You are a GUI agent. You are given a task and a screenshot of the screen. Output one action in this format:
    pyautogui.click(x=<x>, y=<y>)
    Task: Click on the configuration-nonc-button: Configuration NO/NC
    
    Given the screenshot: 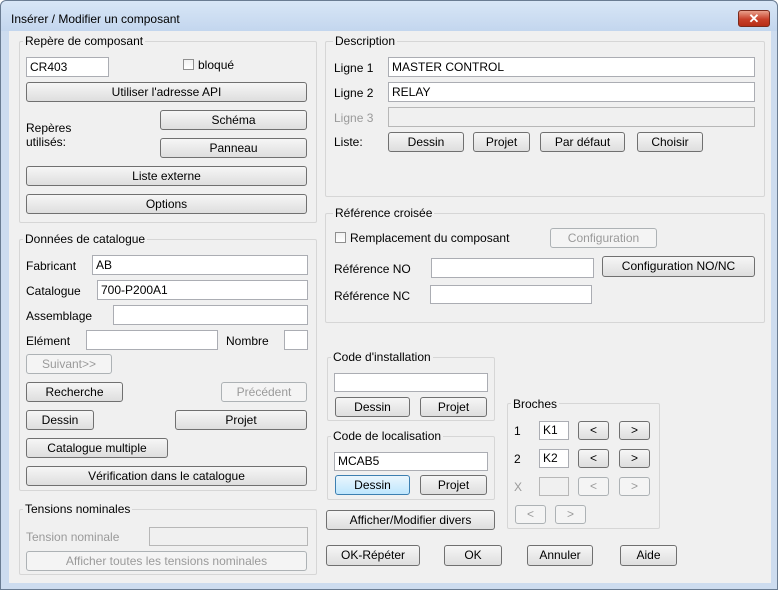 What is the action you would take?
    pyautogui.click(x=678, y=266)
    